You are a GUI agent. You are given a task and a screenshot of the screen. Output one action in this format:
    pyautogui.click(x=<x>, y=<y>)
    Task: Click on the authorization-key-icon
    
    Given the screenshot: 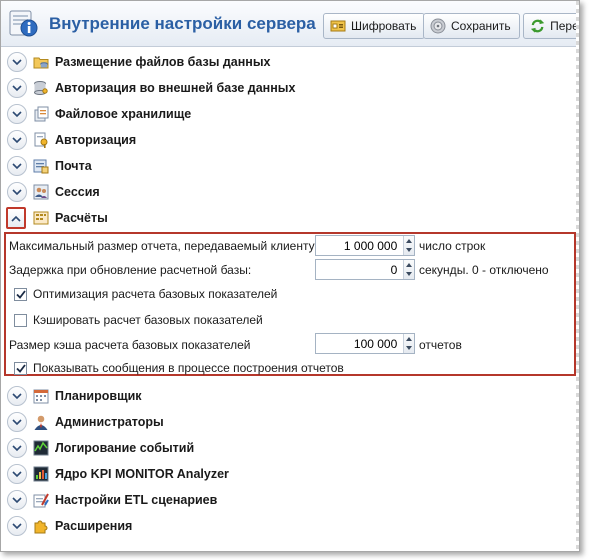 What is the action you would take?
    pyautogui.click(x=41, y=140)
    